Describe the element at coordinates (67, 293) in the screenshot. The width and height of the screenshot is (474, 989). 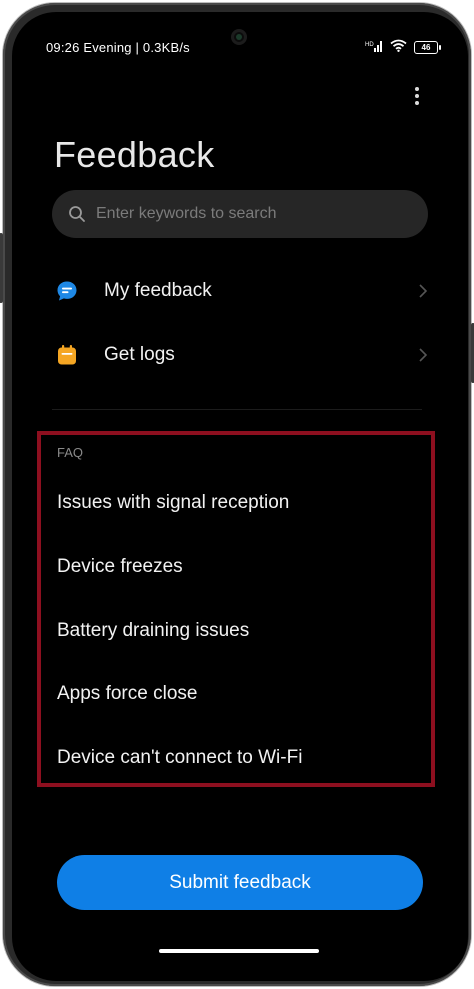
I see `chat-bubble-icon` at that location.